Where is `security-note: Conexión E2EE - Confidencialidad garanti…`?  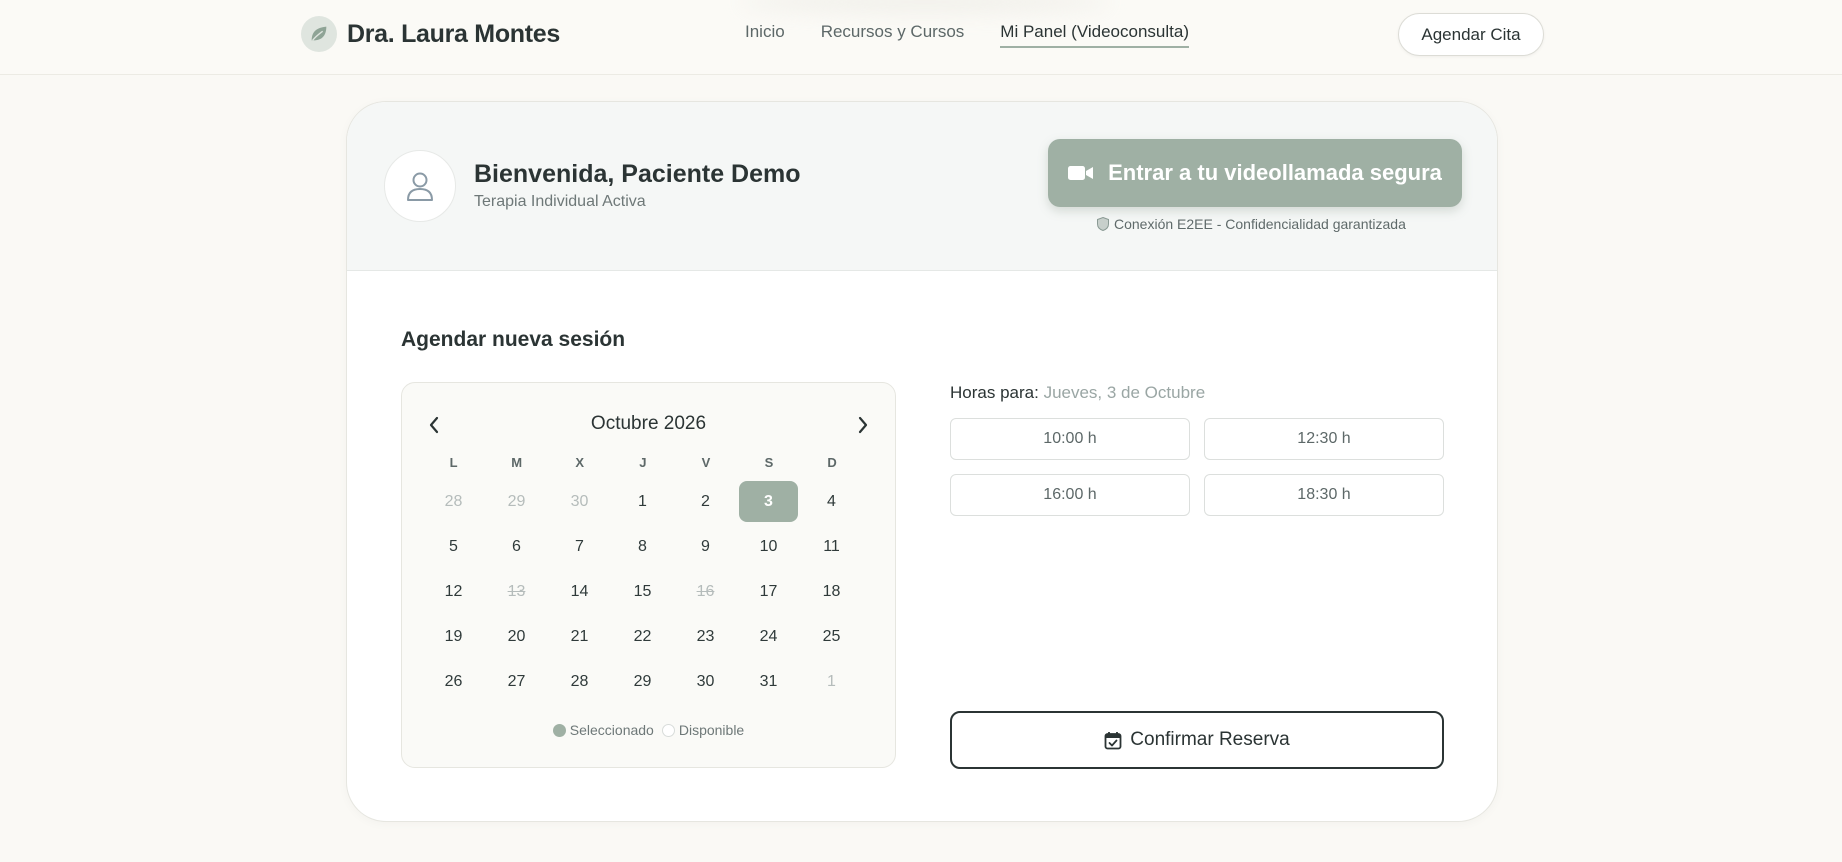
security-note: Conexión E2EE - Confidencialidad garanti… is located at coordinates (1251, 224).